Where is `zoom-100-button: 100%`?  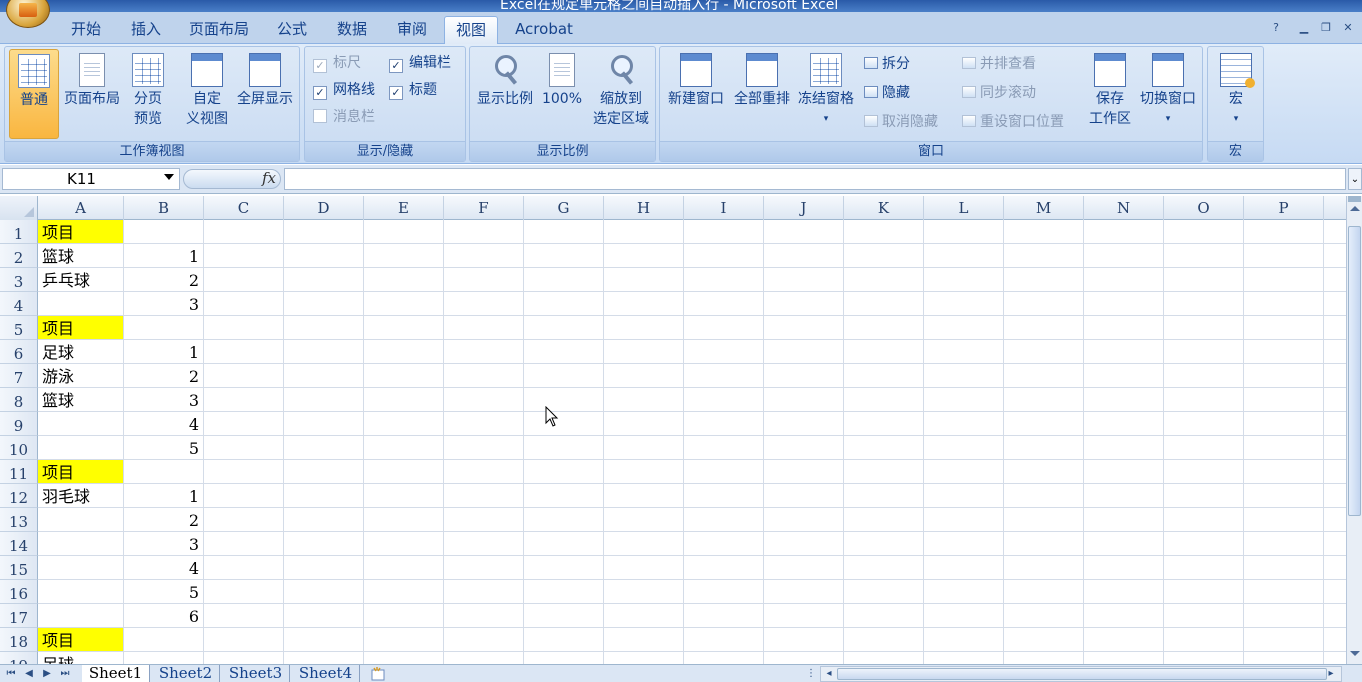
zoom-100-button: 100% is located at coordinates (562, 79).